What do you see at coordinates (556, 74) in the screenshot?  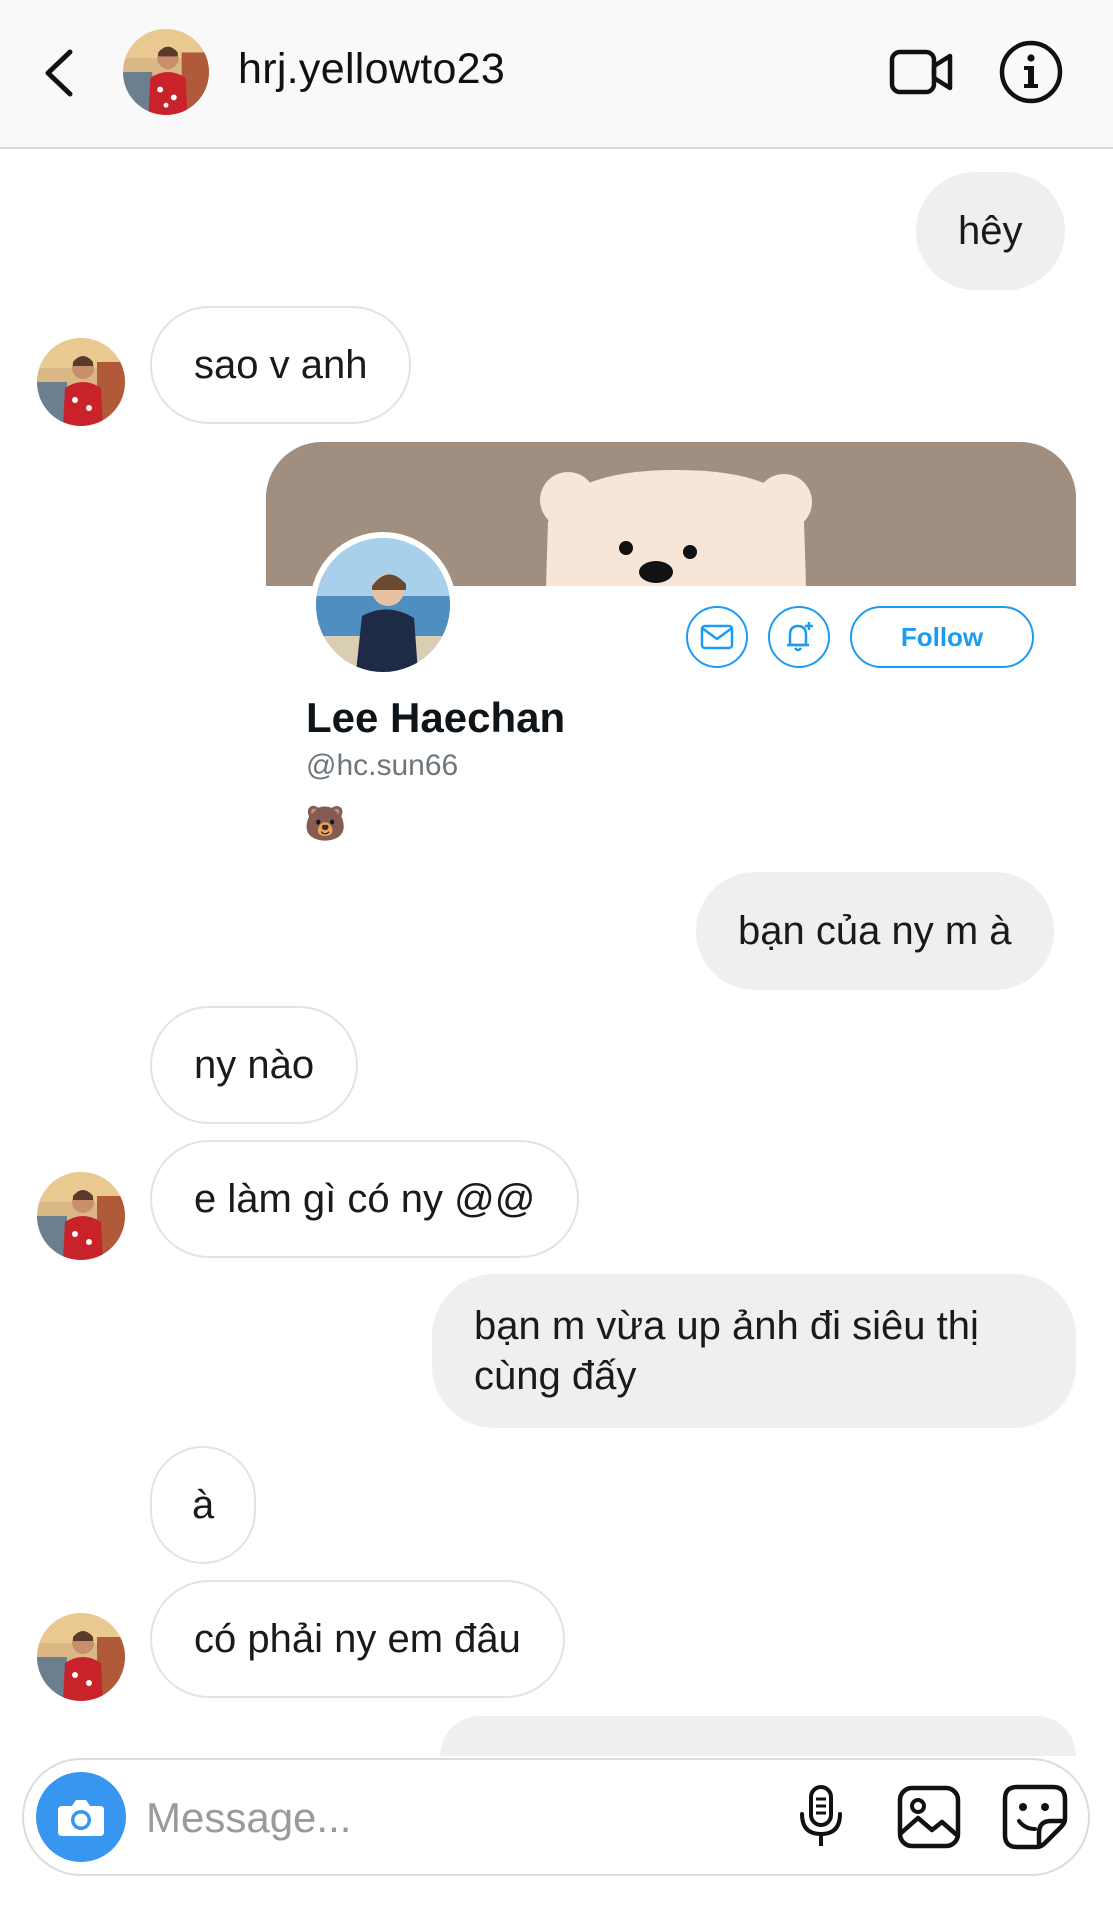 I see `chat-header: hrj.yellowto23` at bounding box center [556, 74].